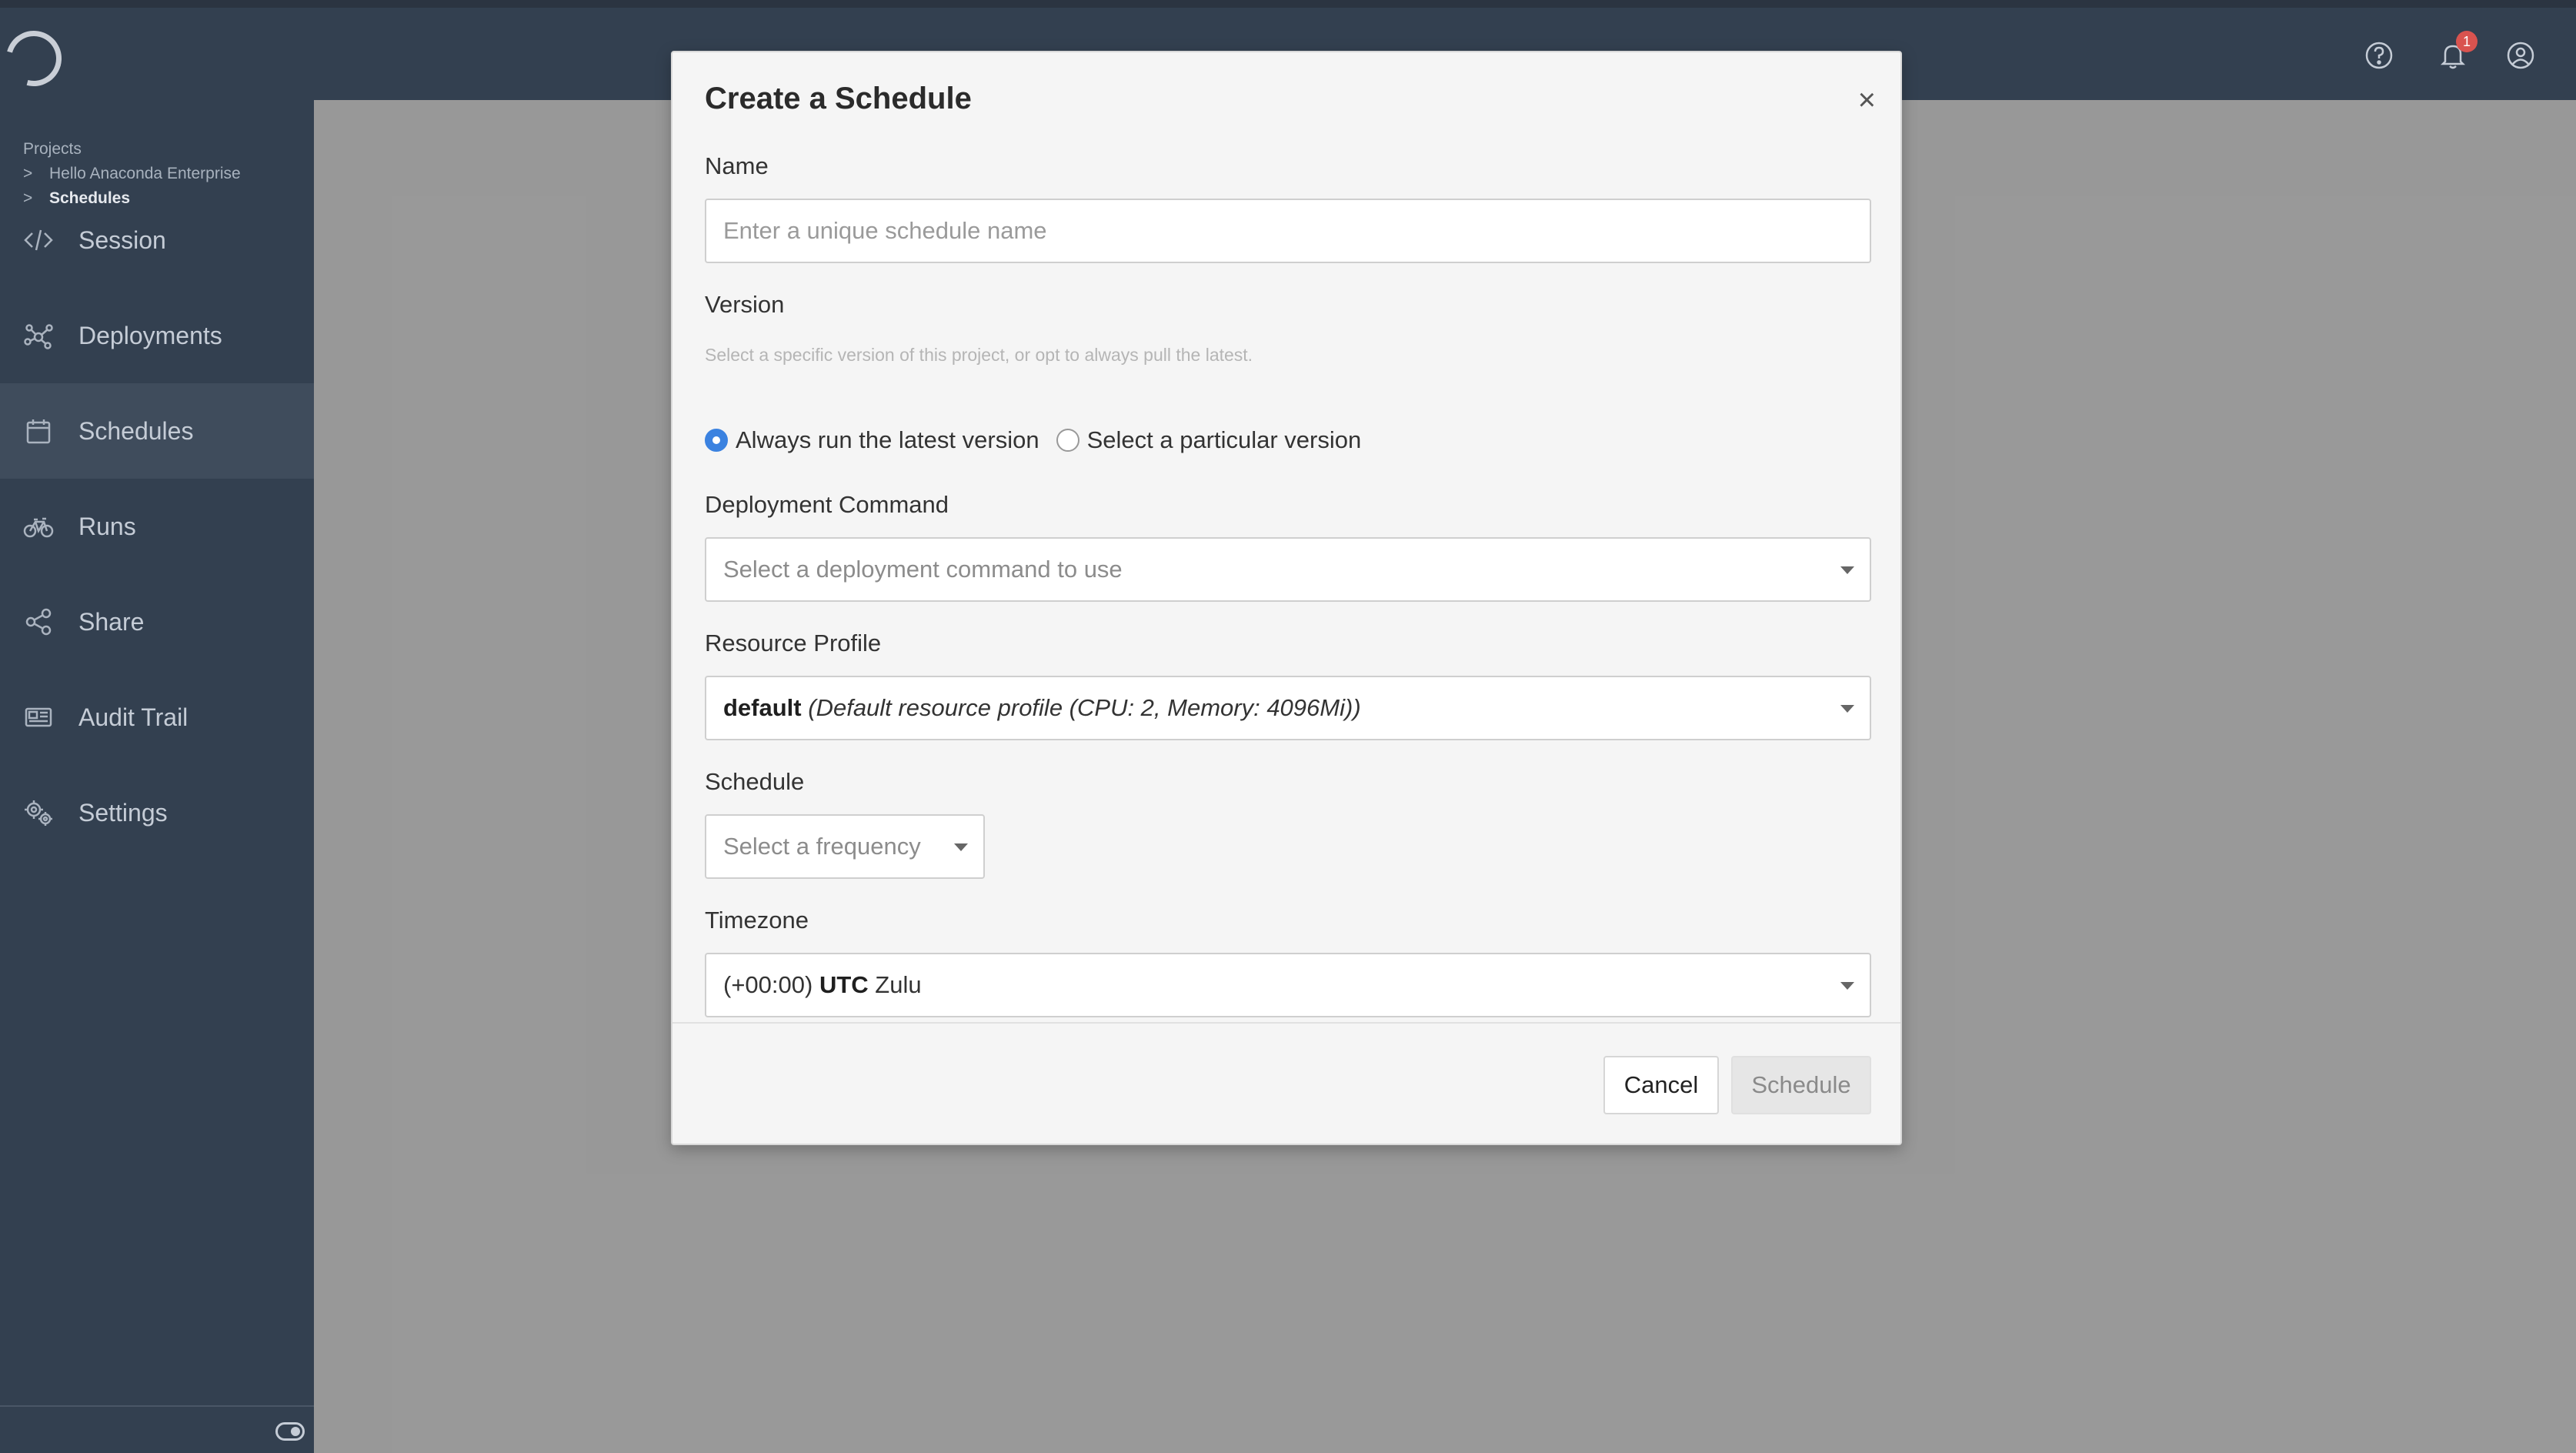 The image size is (2576, 1453). I want to click on frequency-select: Select a frequency, so click(845, 846).